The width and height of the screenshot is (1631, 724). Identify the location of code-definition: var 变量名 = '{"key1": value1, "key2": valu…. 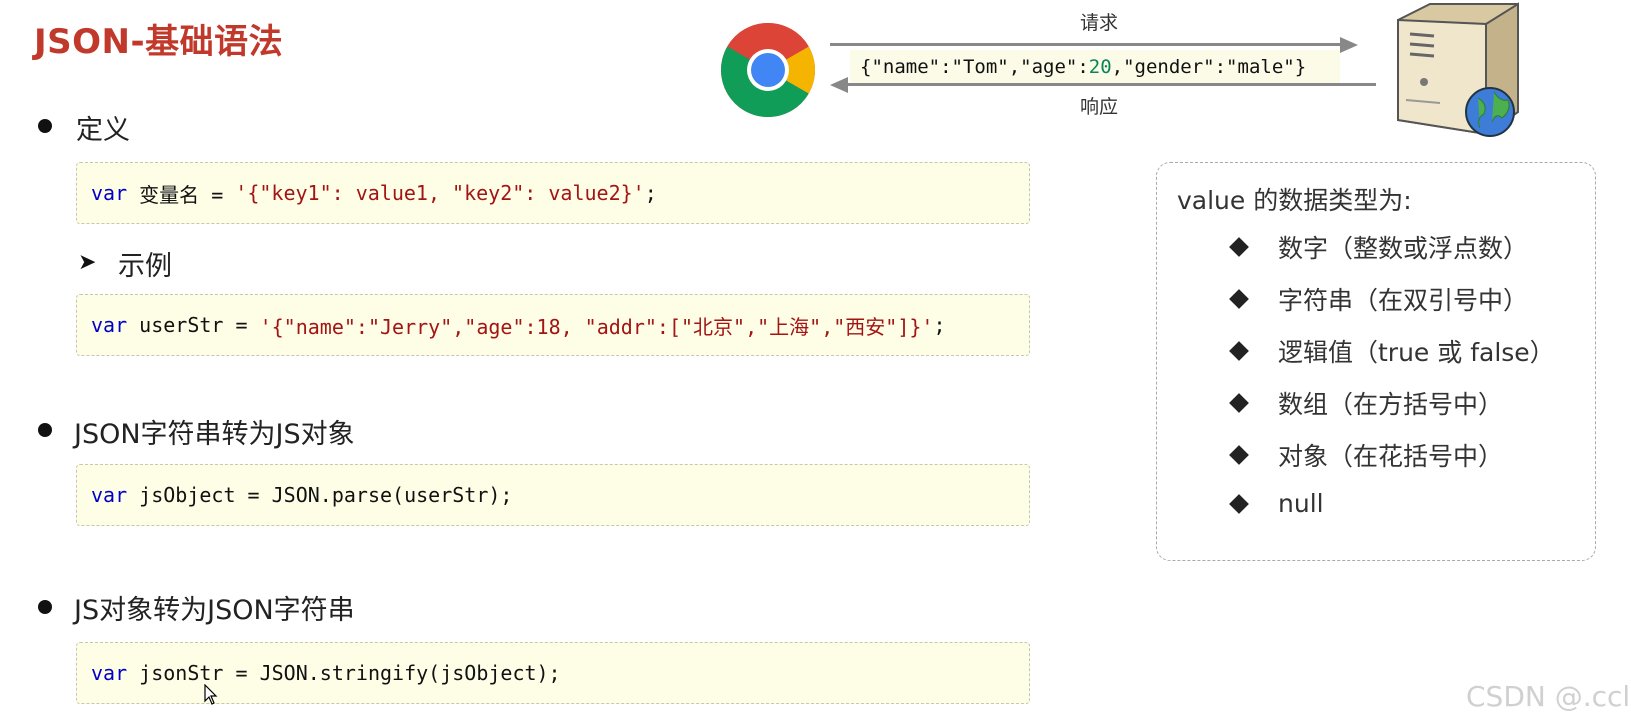
(553, 193).